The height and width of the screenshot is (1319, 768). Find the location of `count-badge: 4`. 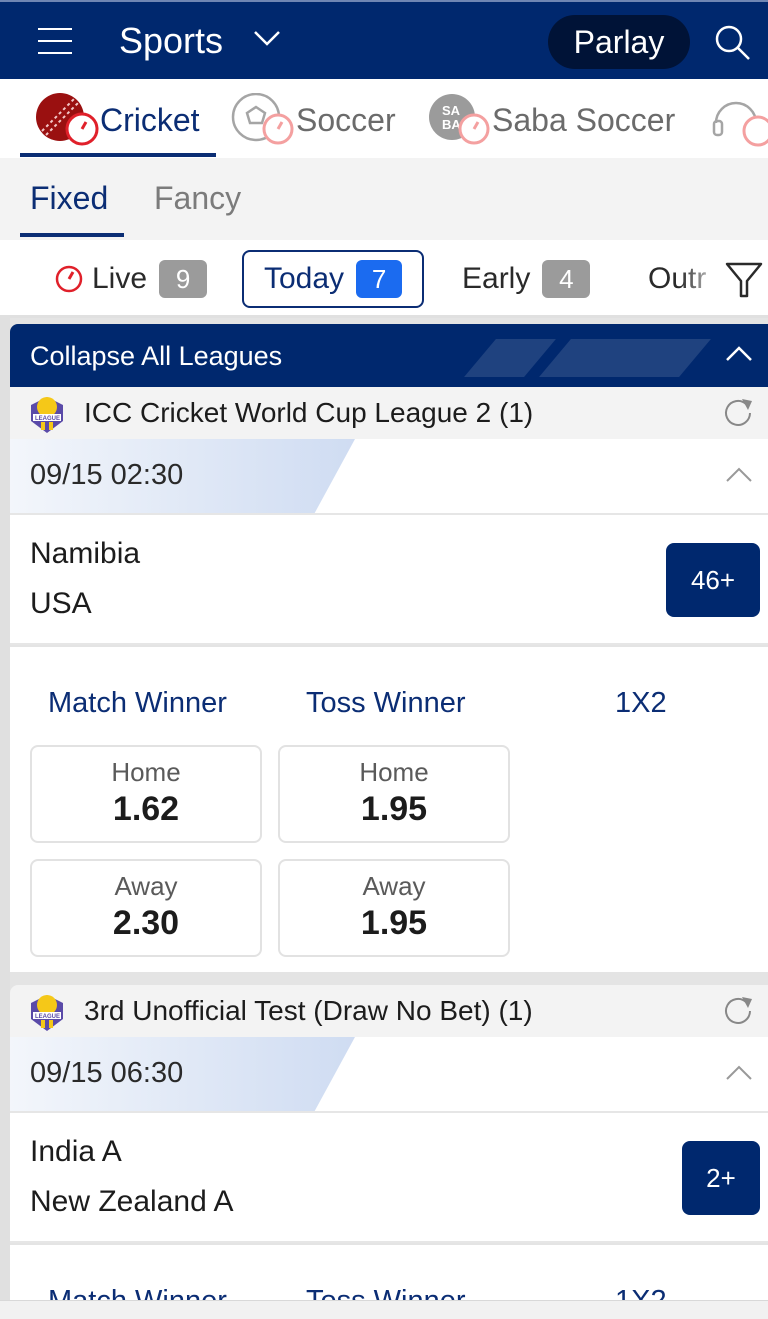

count-badge: 4 is located at coordinates (566, 279).